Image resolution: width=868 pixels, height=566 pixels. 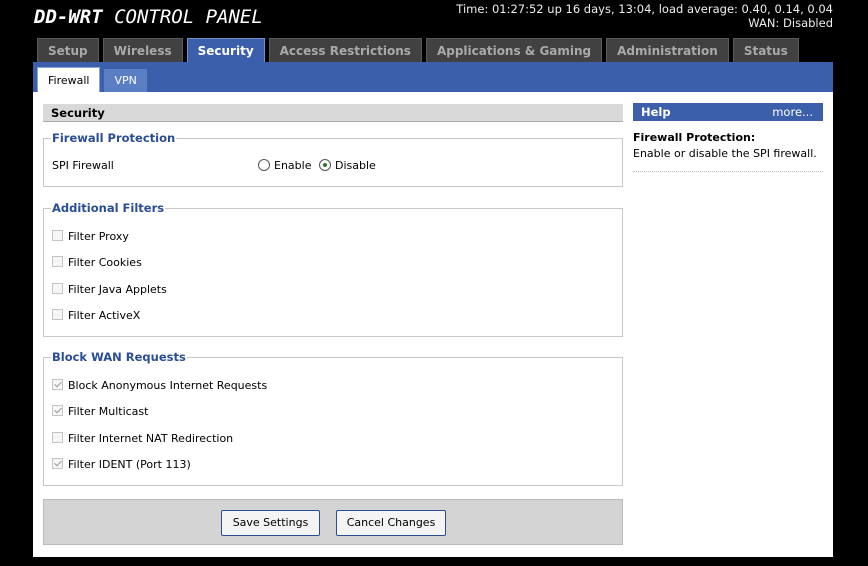 I want to click on filter-java-applets-label: Filter Java Applets, so click(x=117, y=289).